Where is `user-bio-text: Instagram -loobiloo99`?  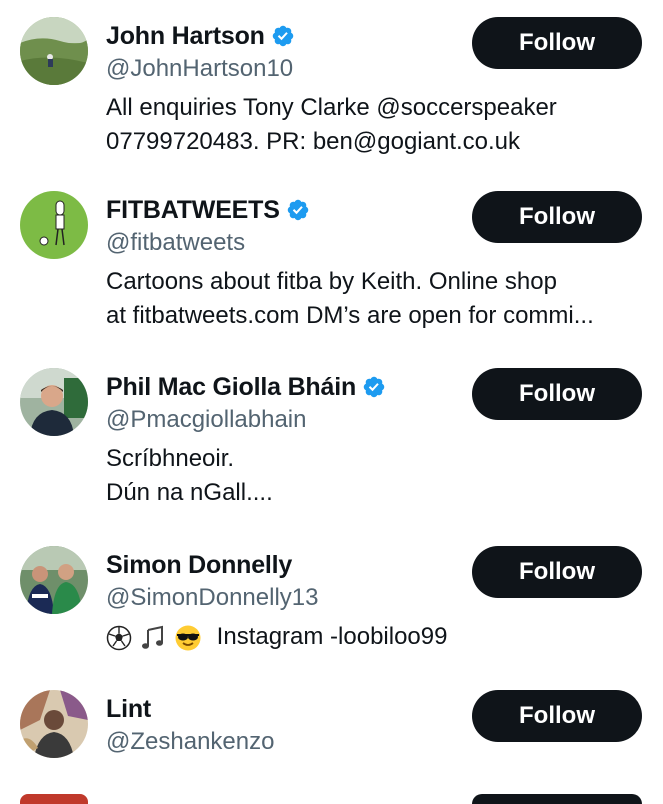 user-bio-text: Instagram -loobiloo99 is located at coordinates (332, 636).